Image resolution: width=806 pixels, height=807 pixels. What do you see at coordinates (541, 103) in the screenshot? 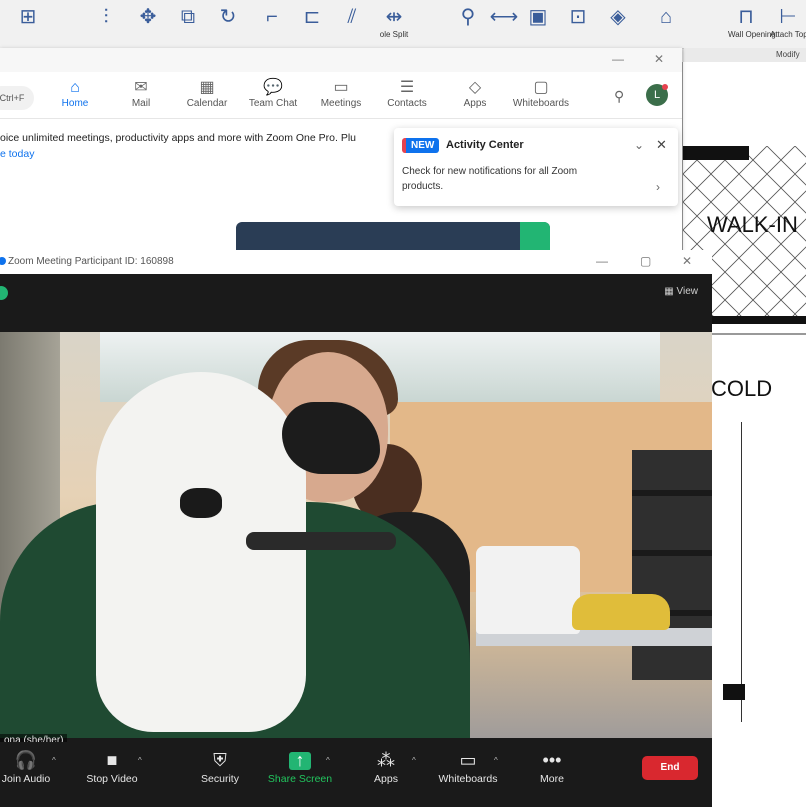
I see `tab-label: Whiteboards` at bounding box center [541, 103].